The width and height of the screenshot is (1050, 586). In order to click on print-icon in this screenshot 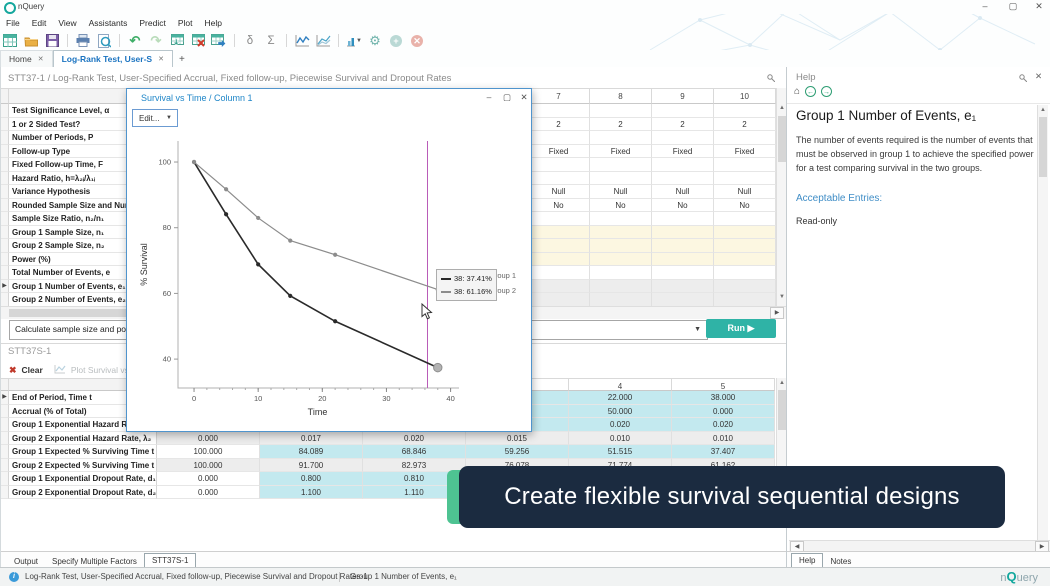, I will do `click(83, 40)`.